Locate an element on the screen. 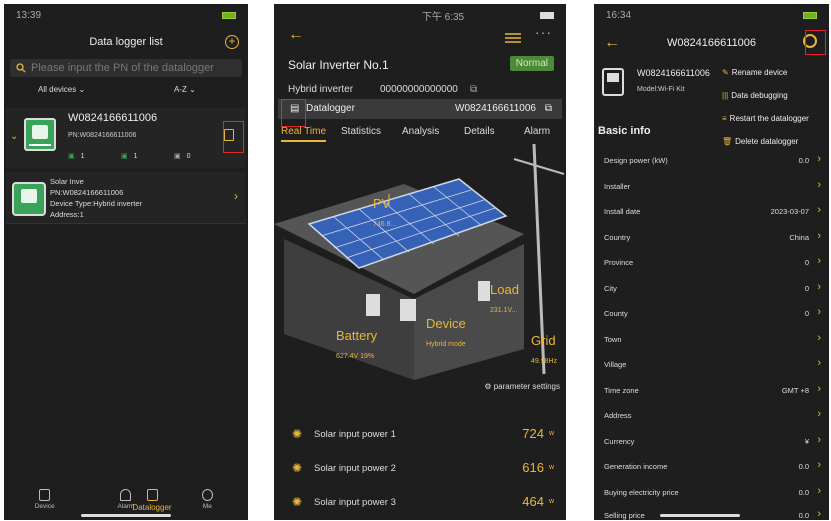  tab-real-time: Real Time is located at coordinates (304, 134).